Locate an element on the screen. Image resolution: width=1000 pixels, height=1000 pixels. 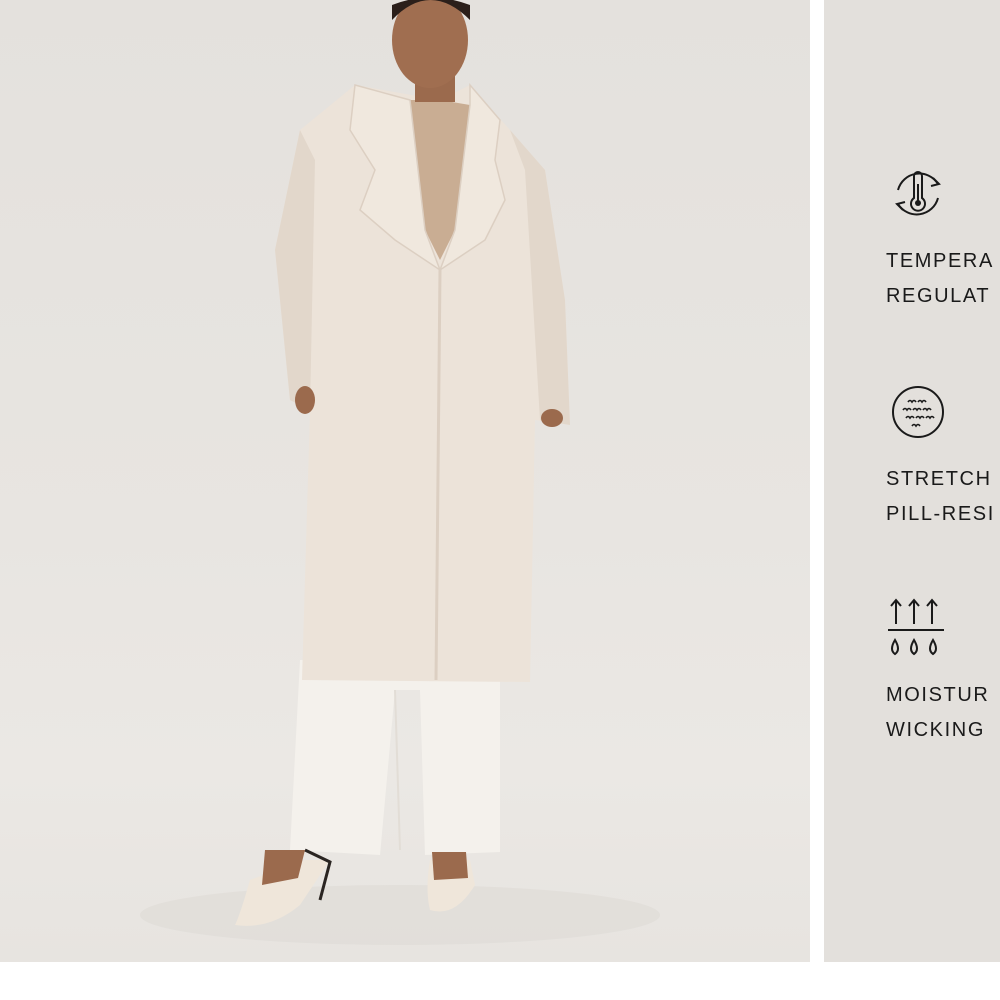
feature-label: STRETCH PILL-RESI is located at coordinates (940, 496).